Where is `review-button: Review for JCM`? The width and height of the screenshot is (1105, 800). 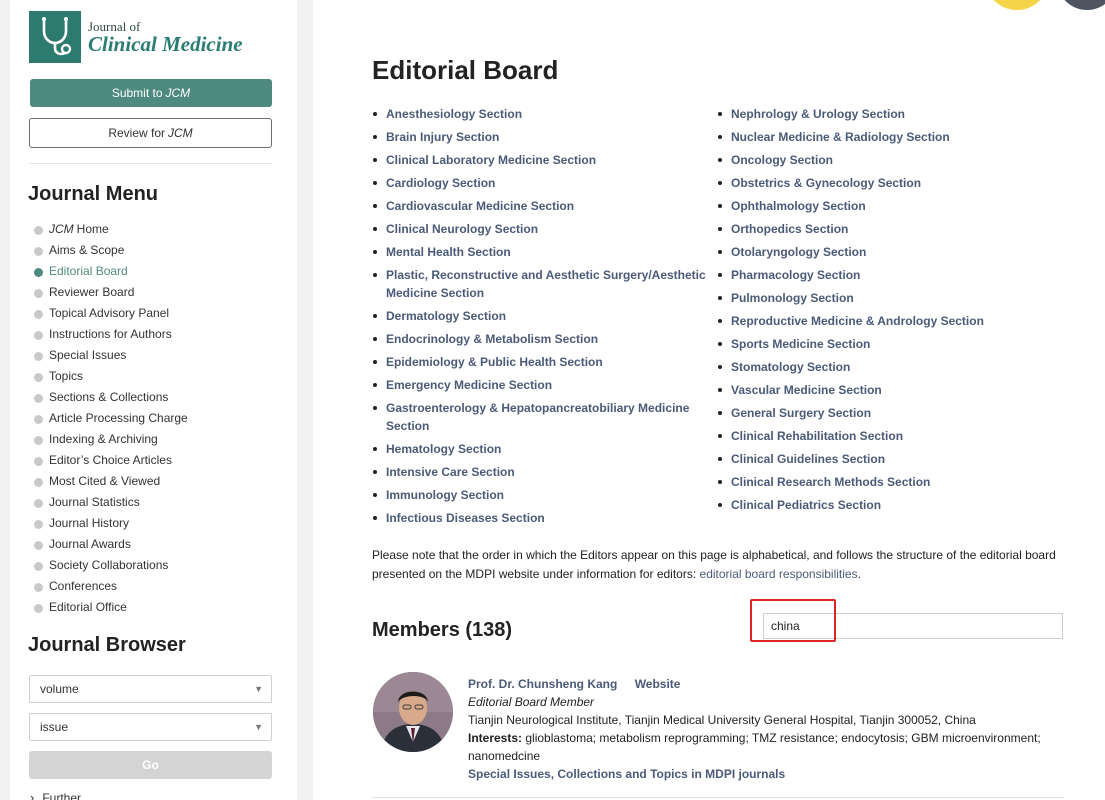
review-button: Review for JCM is located at coordinates (150, 133).